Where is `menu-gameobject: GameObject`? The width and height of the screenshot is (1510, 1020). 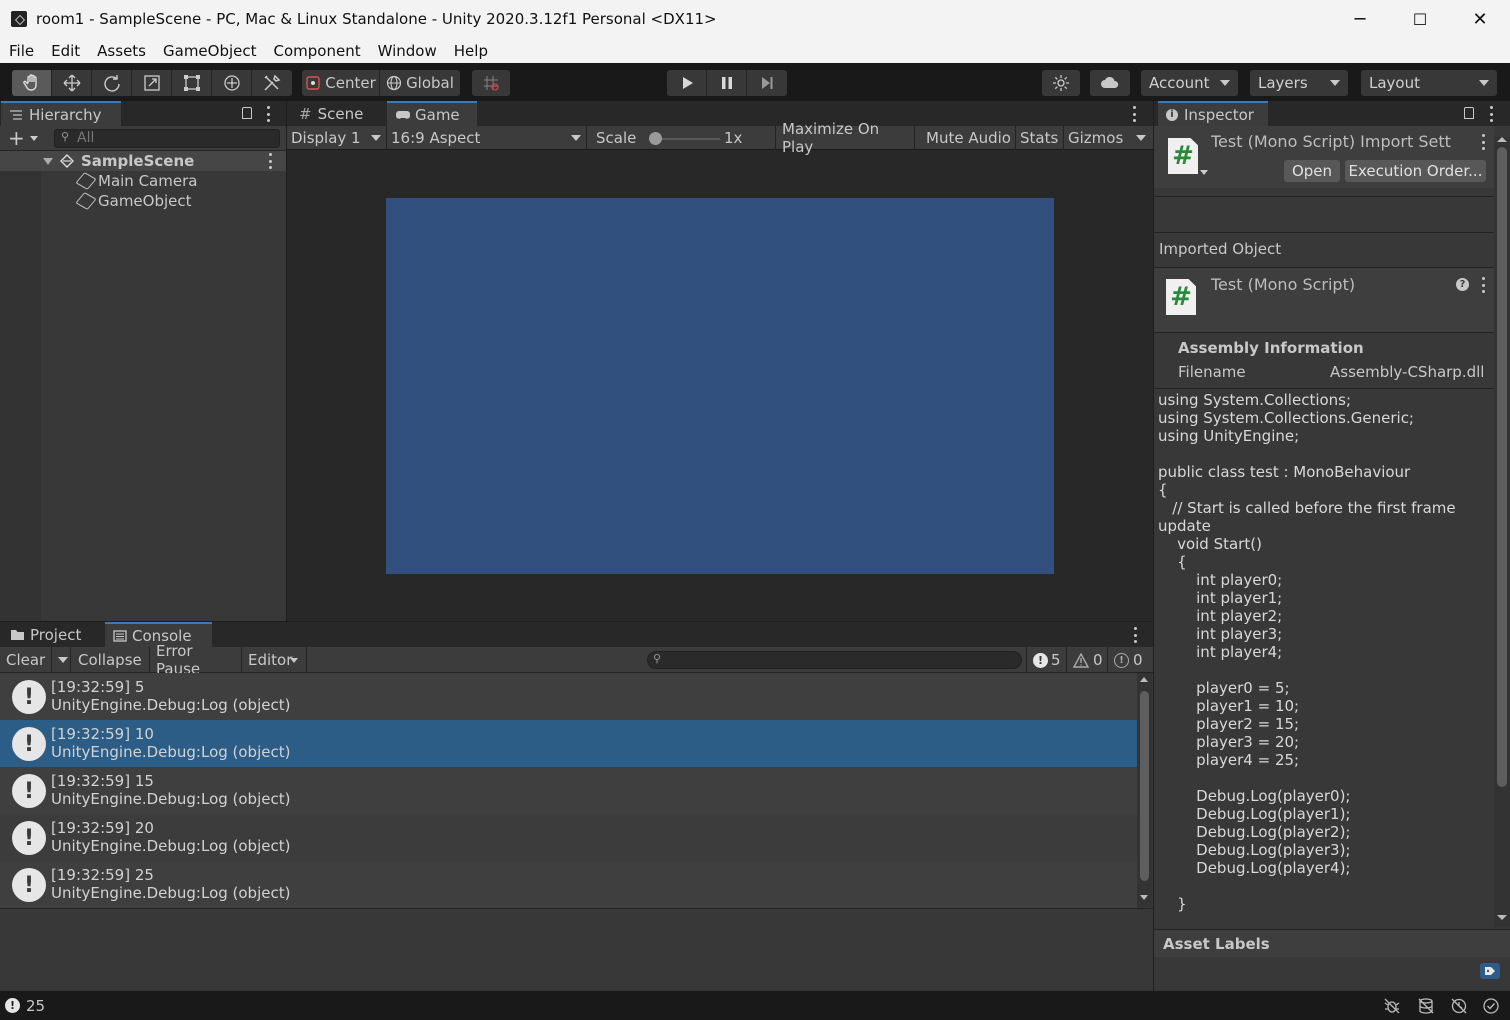 menu-gameobject: GameObject is located at coordinates (209, 51).